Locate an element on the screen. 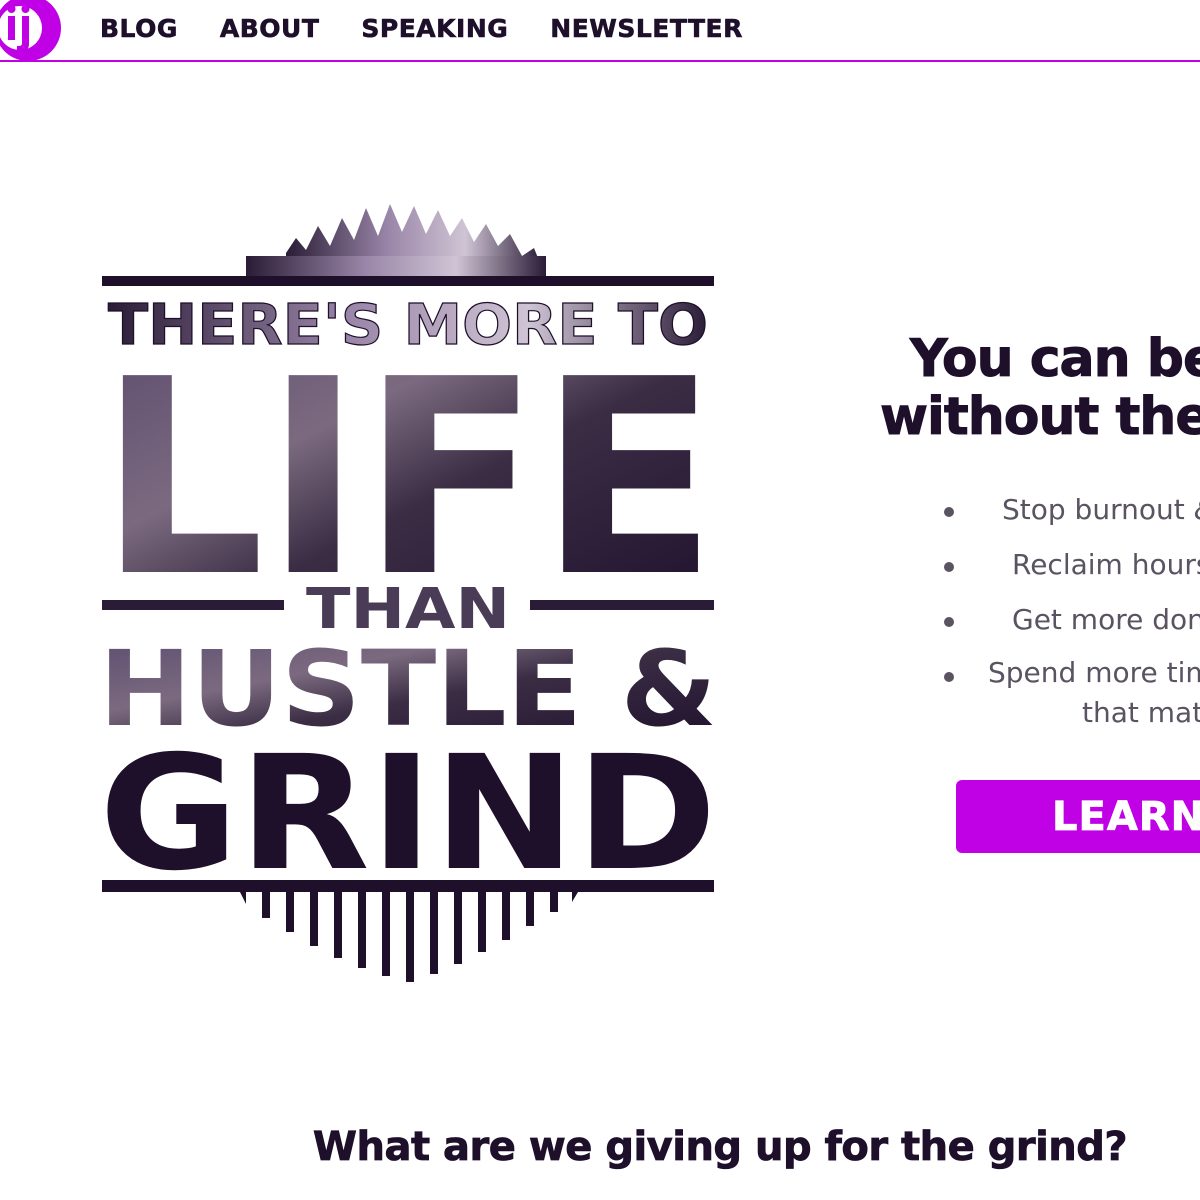 The height and width of the screenshot is (1200, 1200). benefit-item: Reclaim hours is located at coordinates (1070, 570).